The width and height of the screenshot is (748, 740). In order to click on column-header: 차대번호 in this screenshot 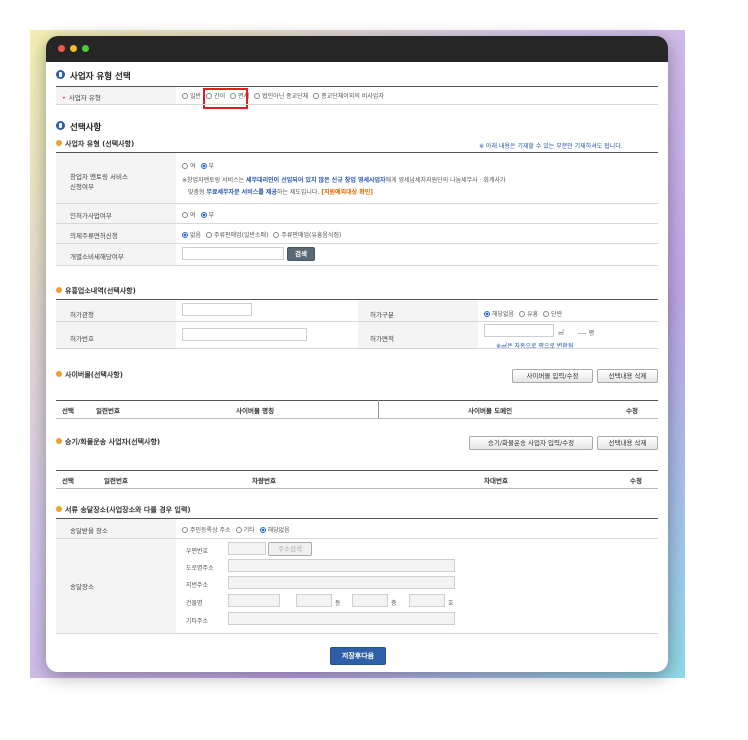, I will do `click(496, 481)`.